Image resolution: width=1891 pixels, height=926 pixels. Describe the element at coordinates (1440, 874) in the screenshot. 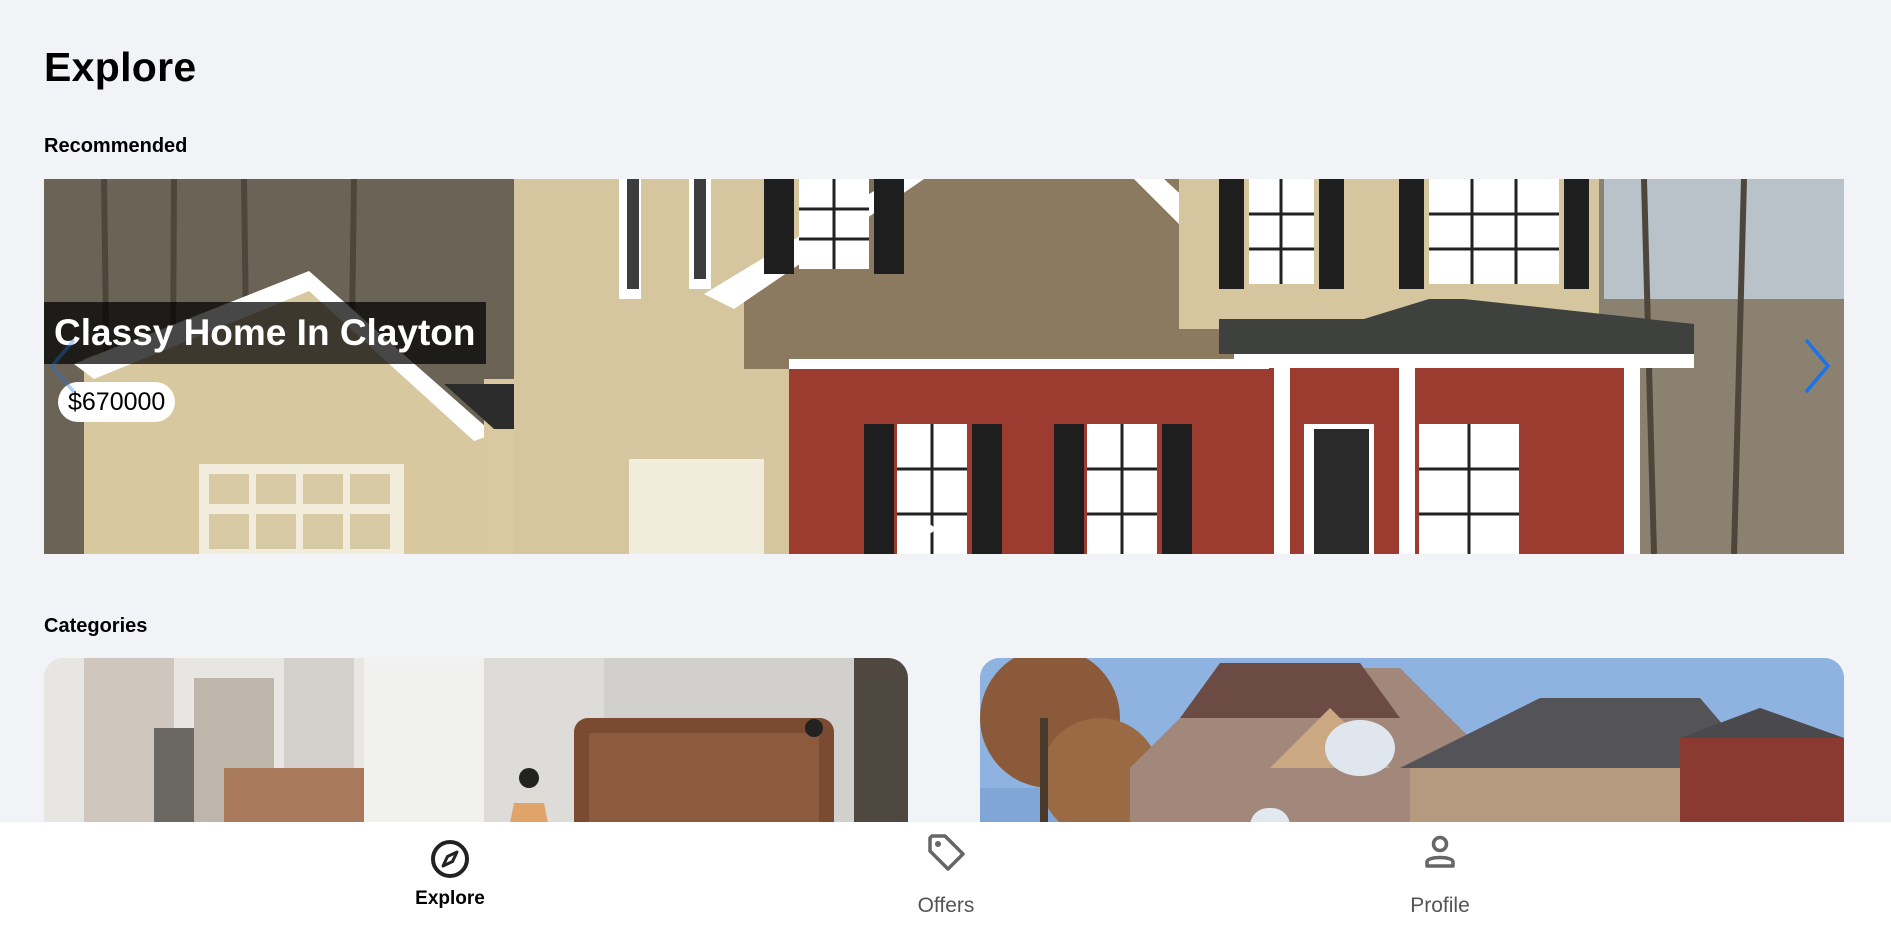

I see `nav-item-profile: Profile` at that location.